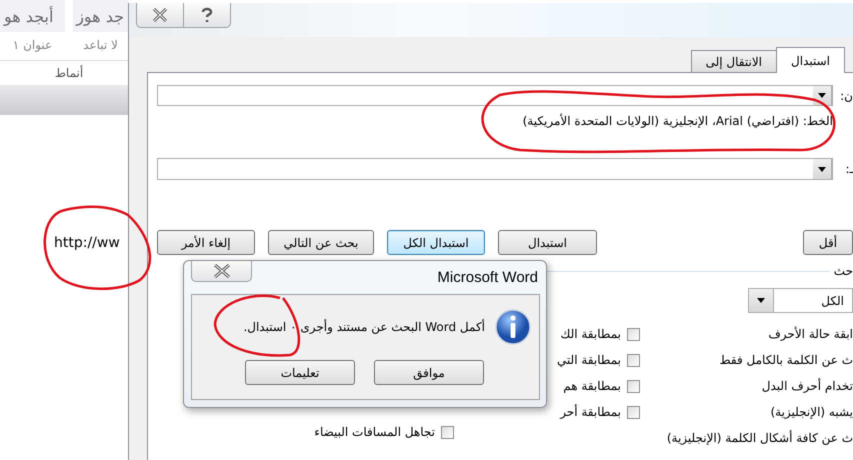  I want to click on message-text: أكمل Word البحث عن مستند وأجرى ٠ استبدال., so click(364, 327).